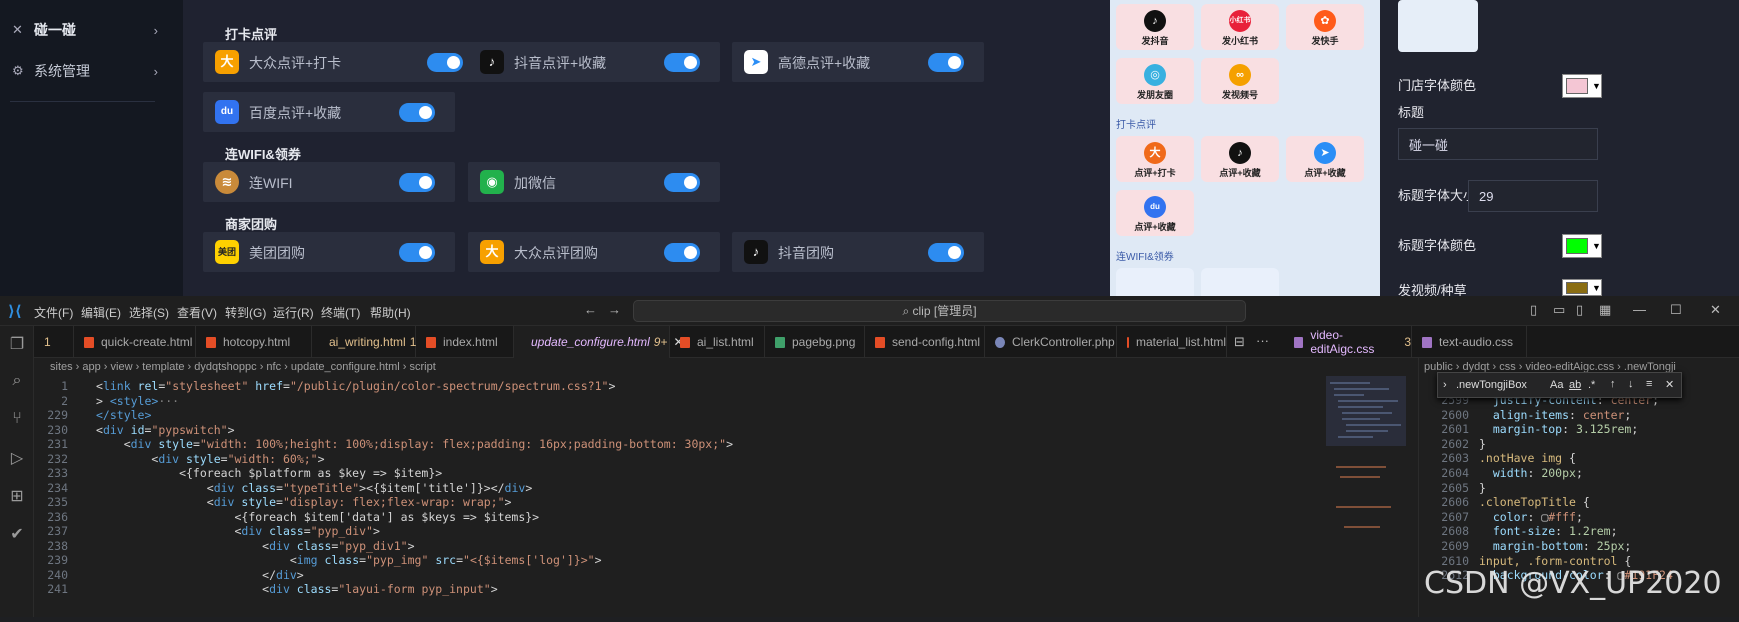 The width and height of the screenshot is (1739, 622). Describe the element at coordinates (53, 312) in the screenshot. I see `menu-file: 文件(F)` at that location.